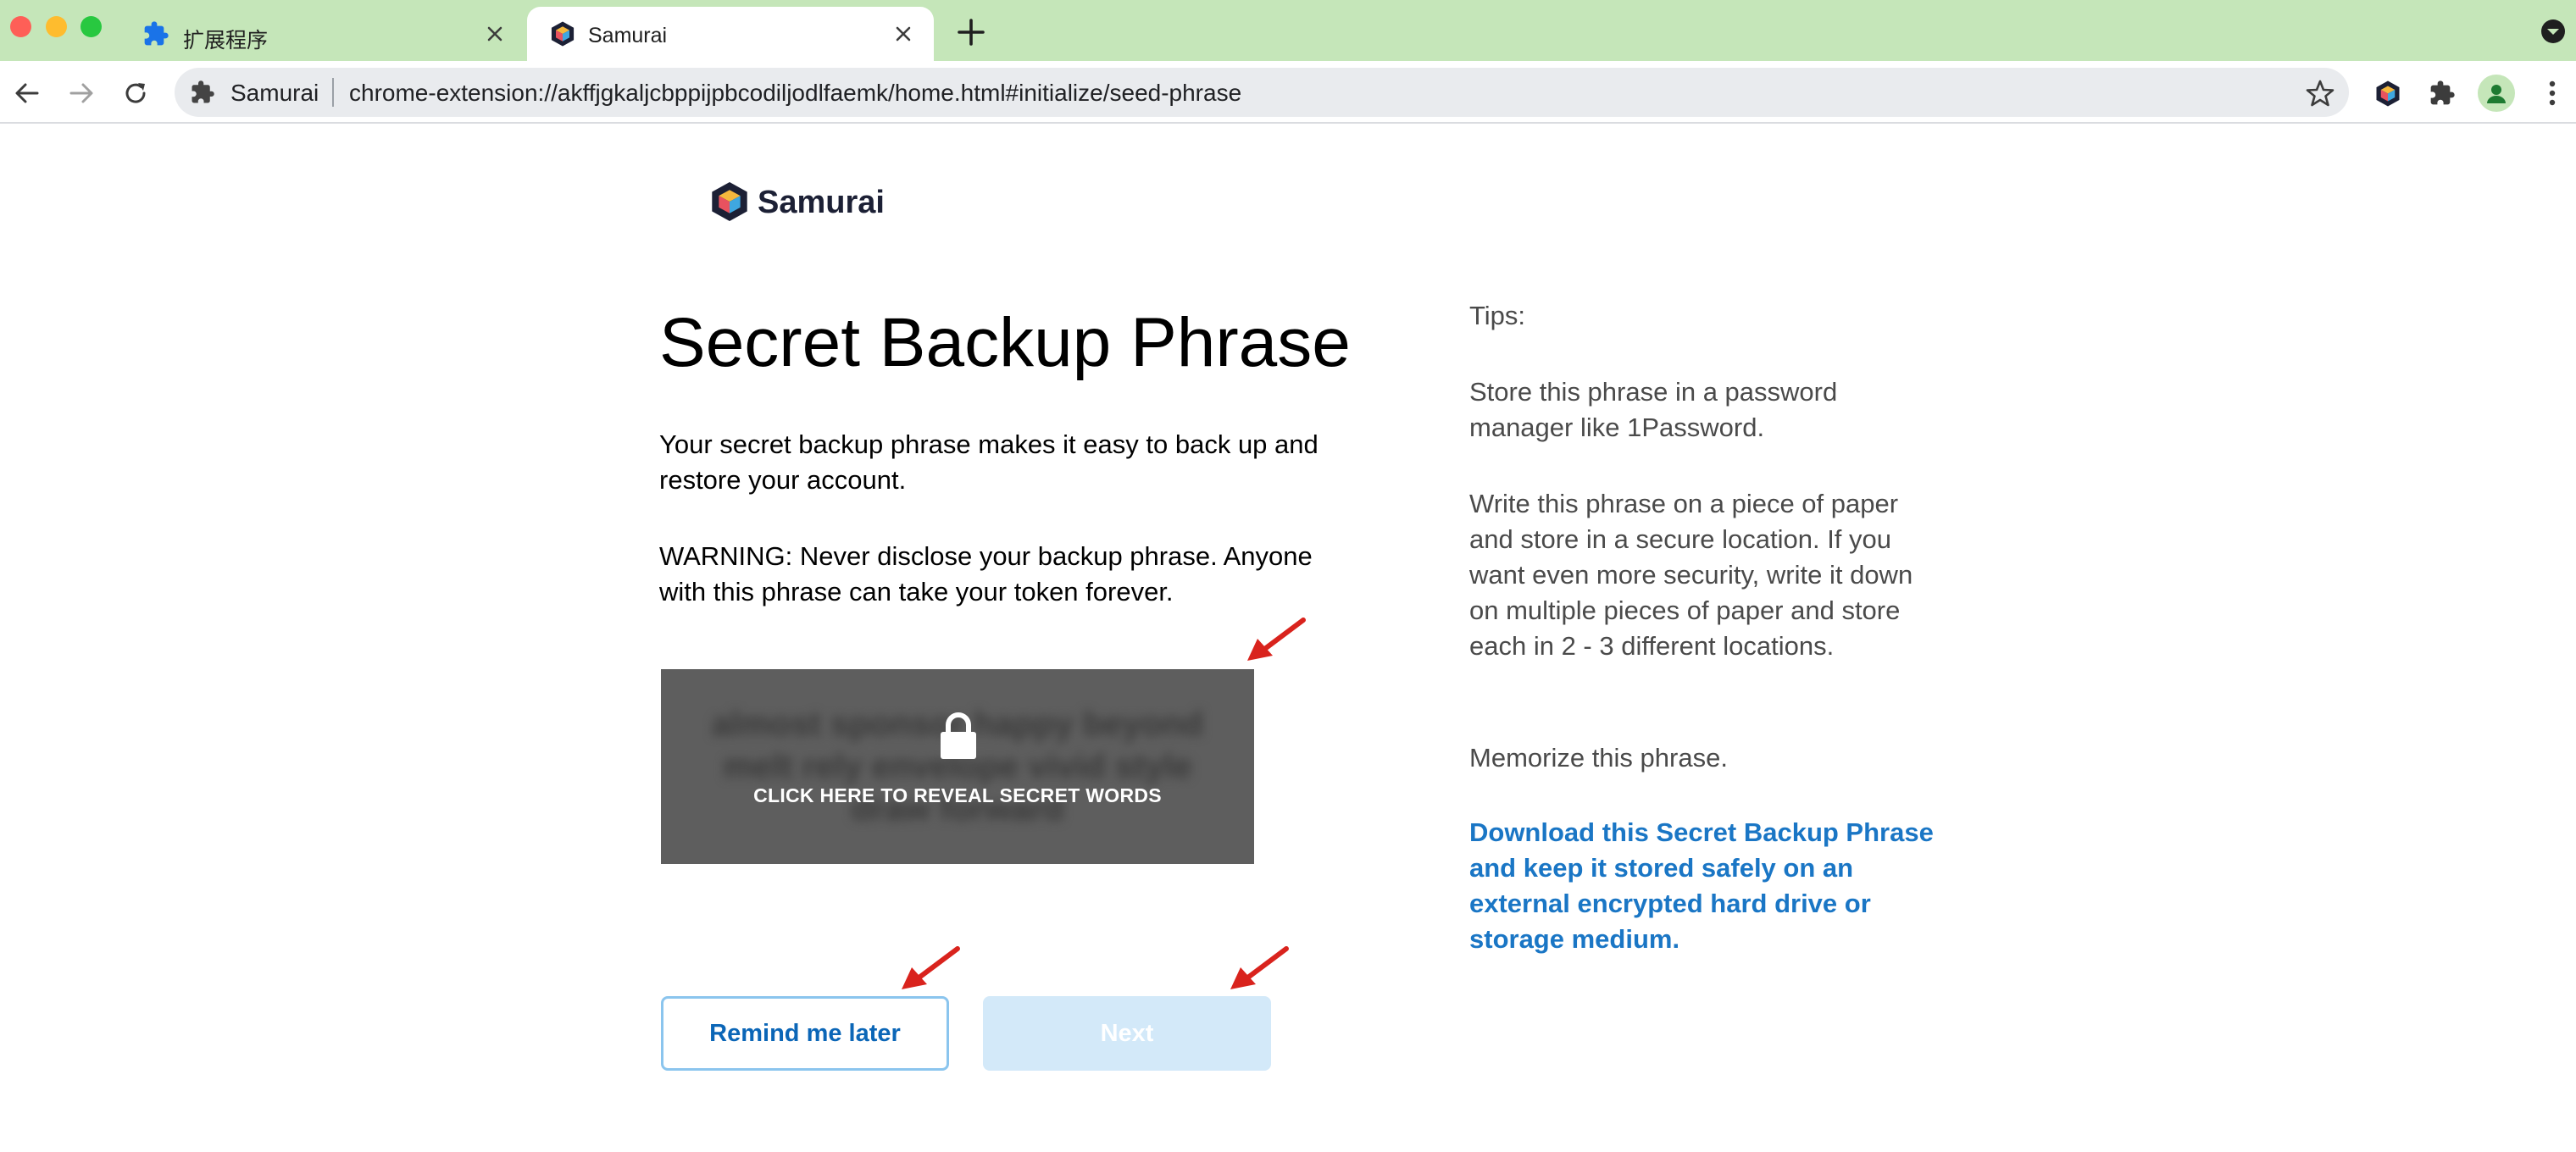  I want to click on forward-arrow-icon, so click(81, 93).